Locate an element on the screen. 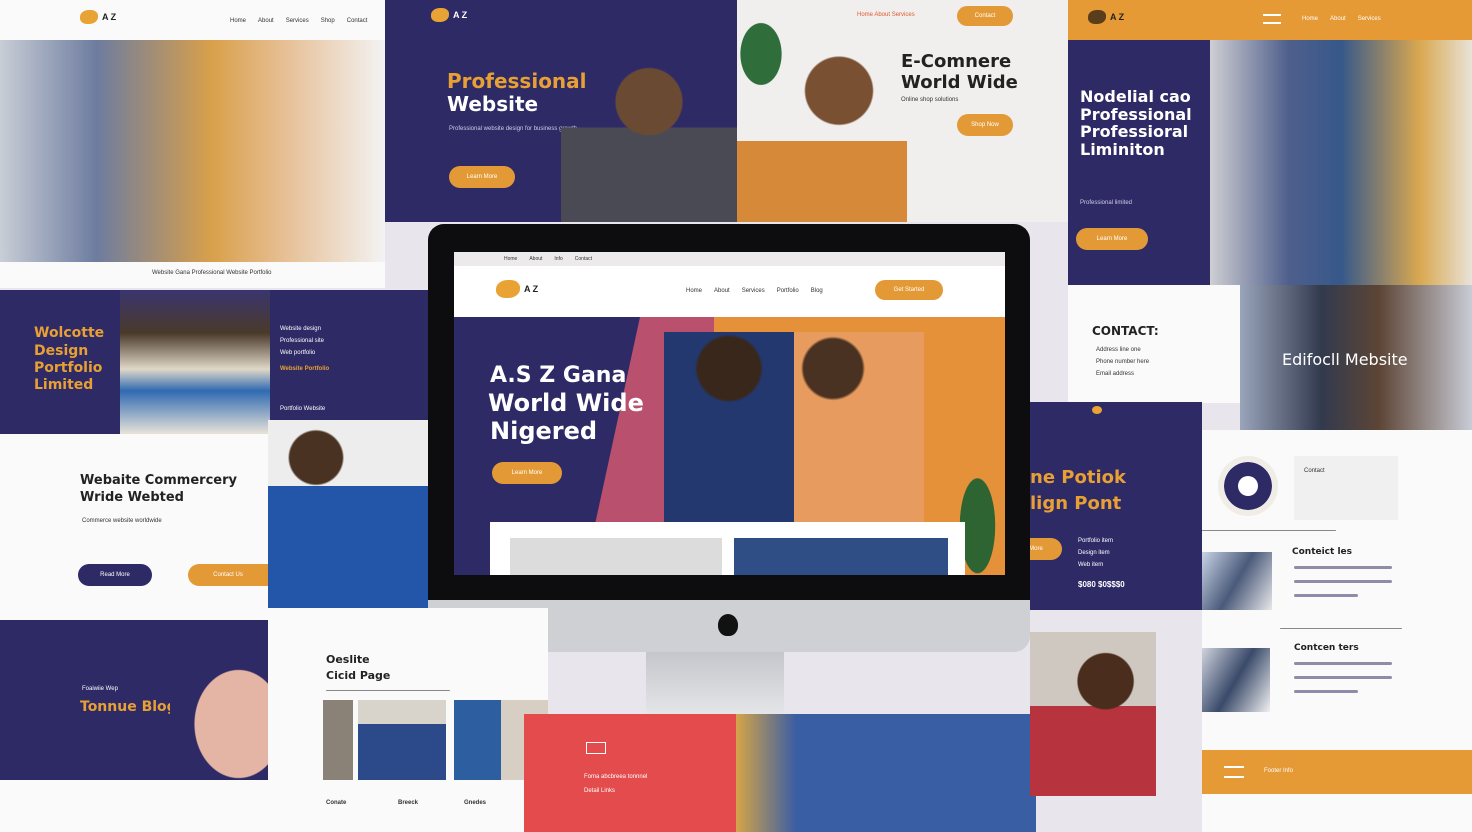 The image size is (1472, 832). learn-more-button: Learn More is located at coordinates (482, 177).